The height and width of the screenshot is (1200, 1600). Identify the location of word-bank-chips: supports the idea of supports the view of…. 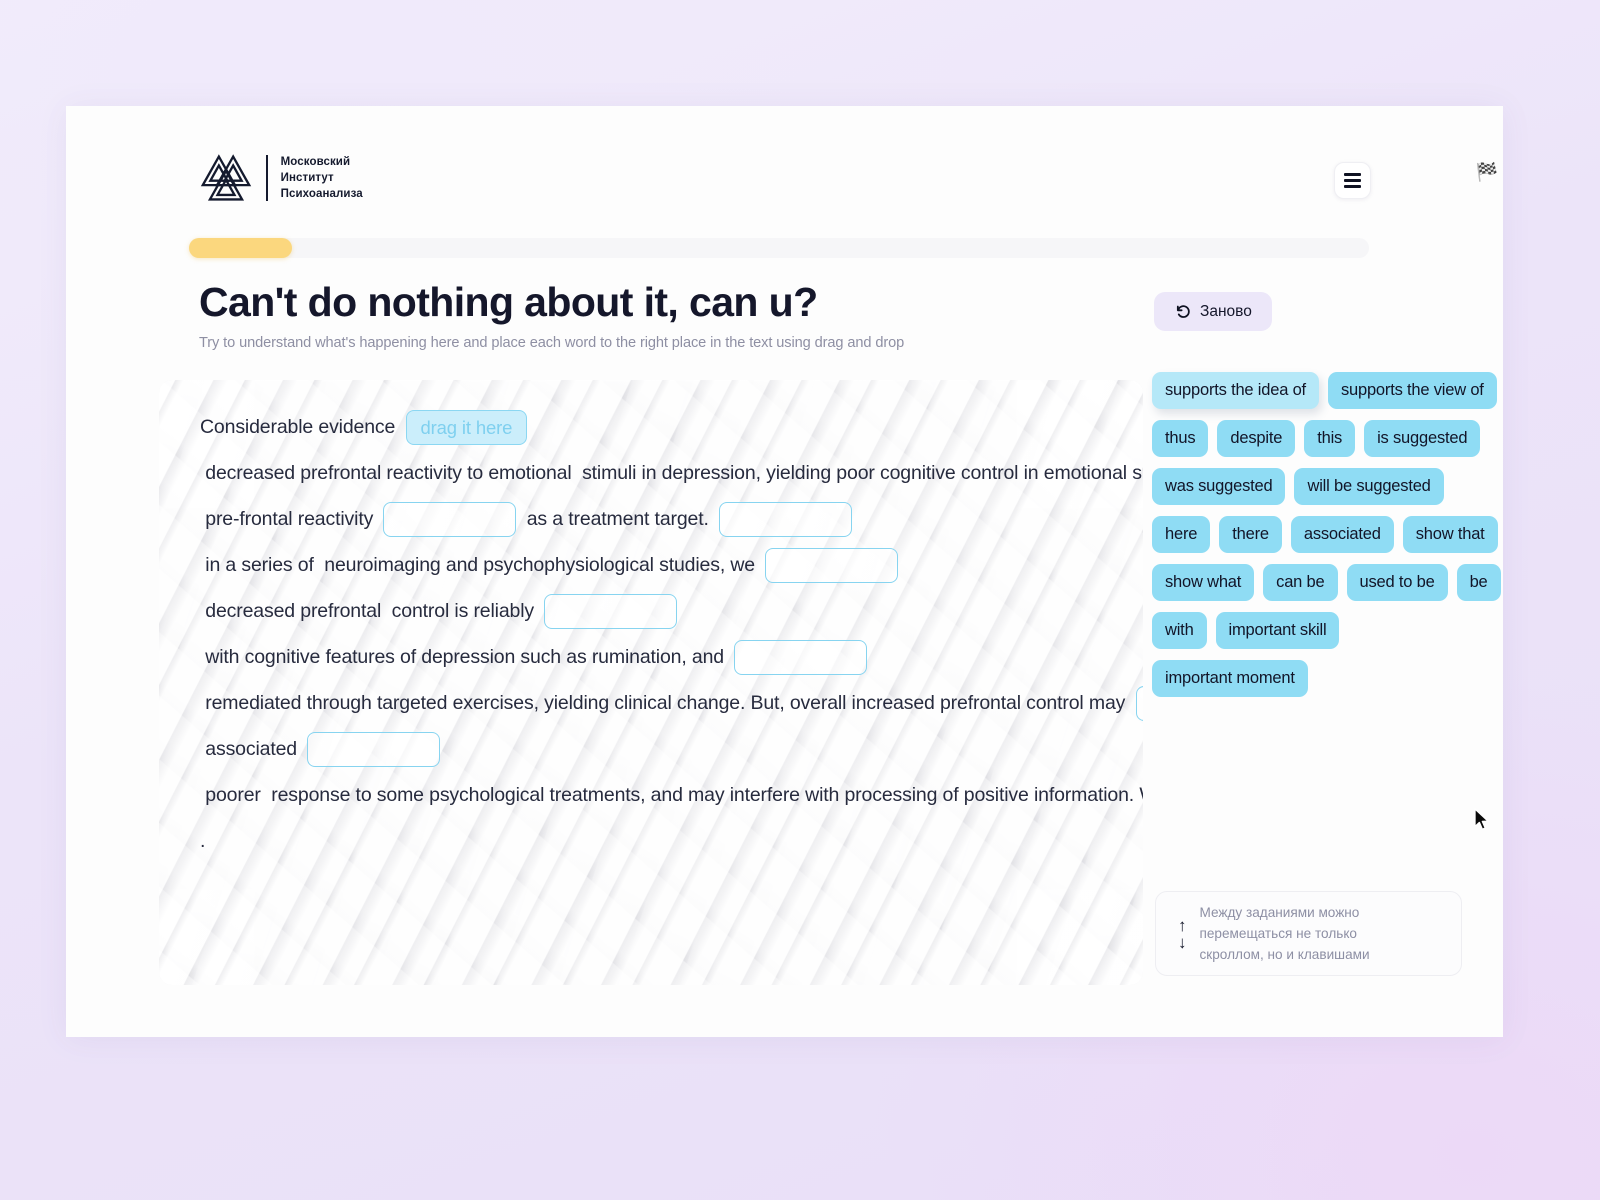
(1327, 534).